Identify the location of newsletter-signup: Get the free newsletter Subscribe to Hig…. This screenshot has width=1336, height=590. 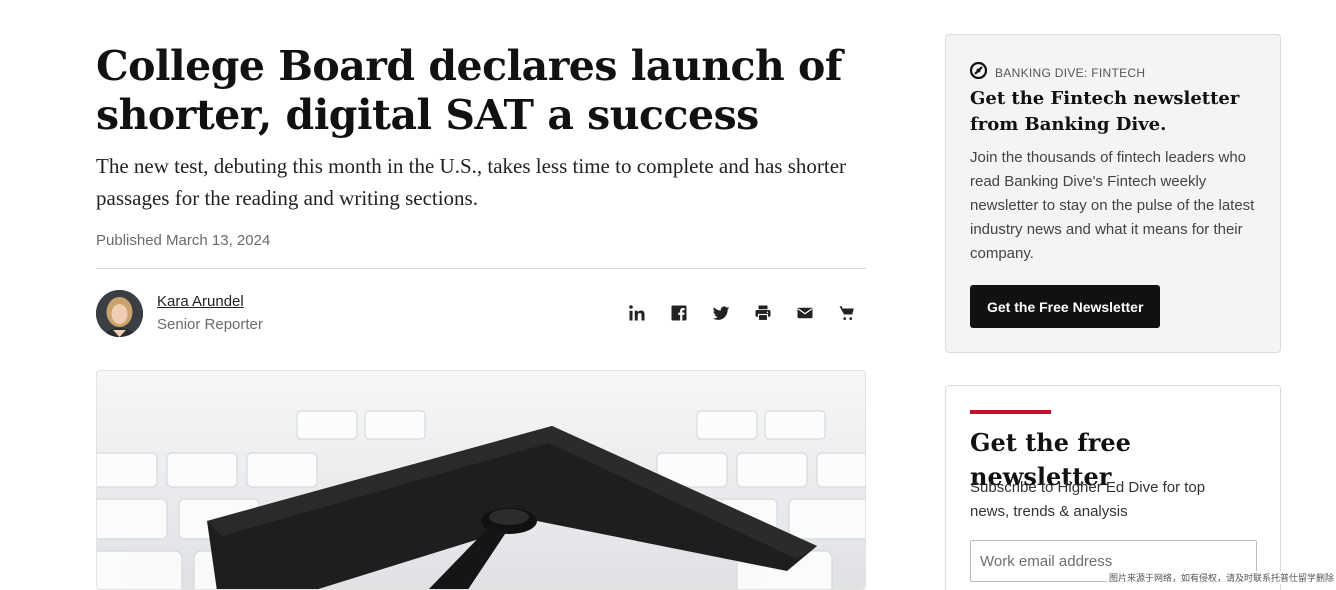
(1113, 487).